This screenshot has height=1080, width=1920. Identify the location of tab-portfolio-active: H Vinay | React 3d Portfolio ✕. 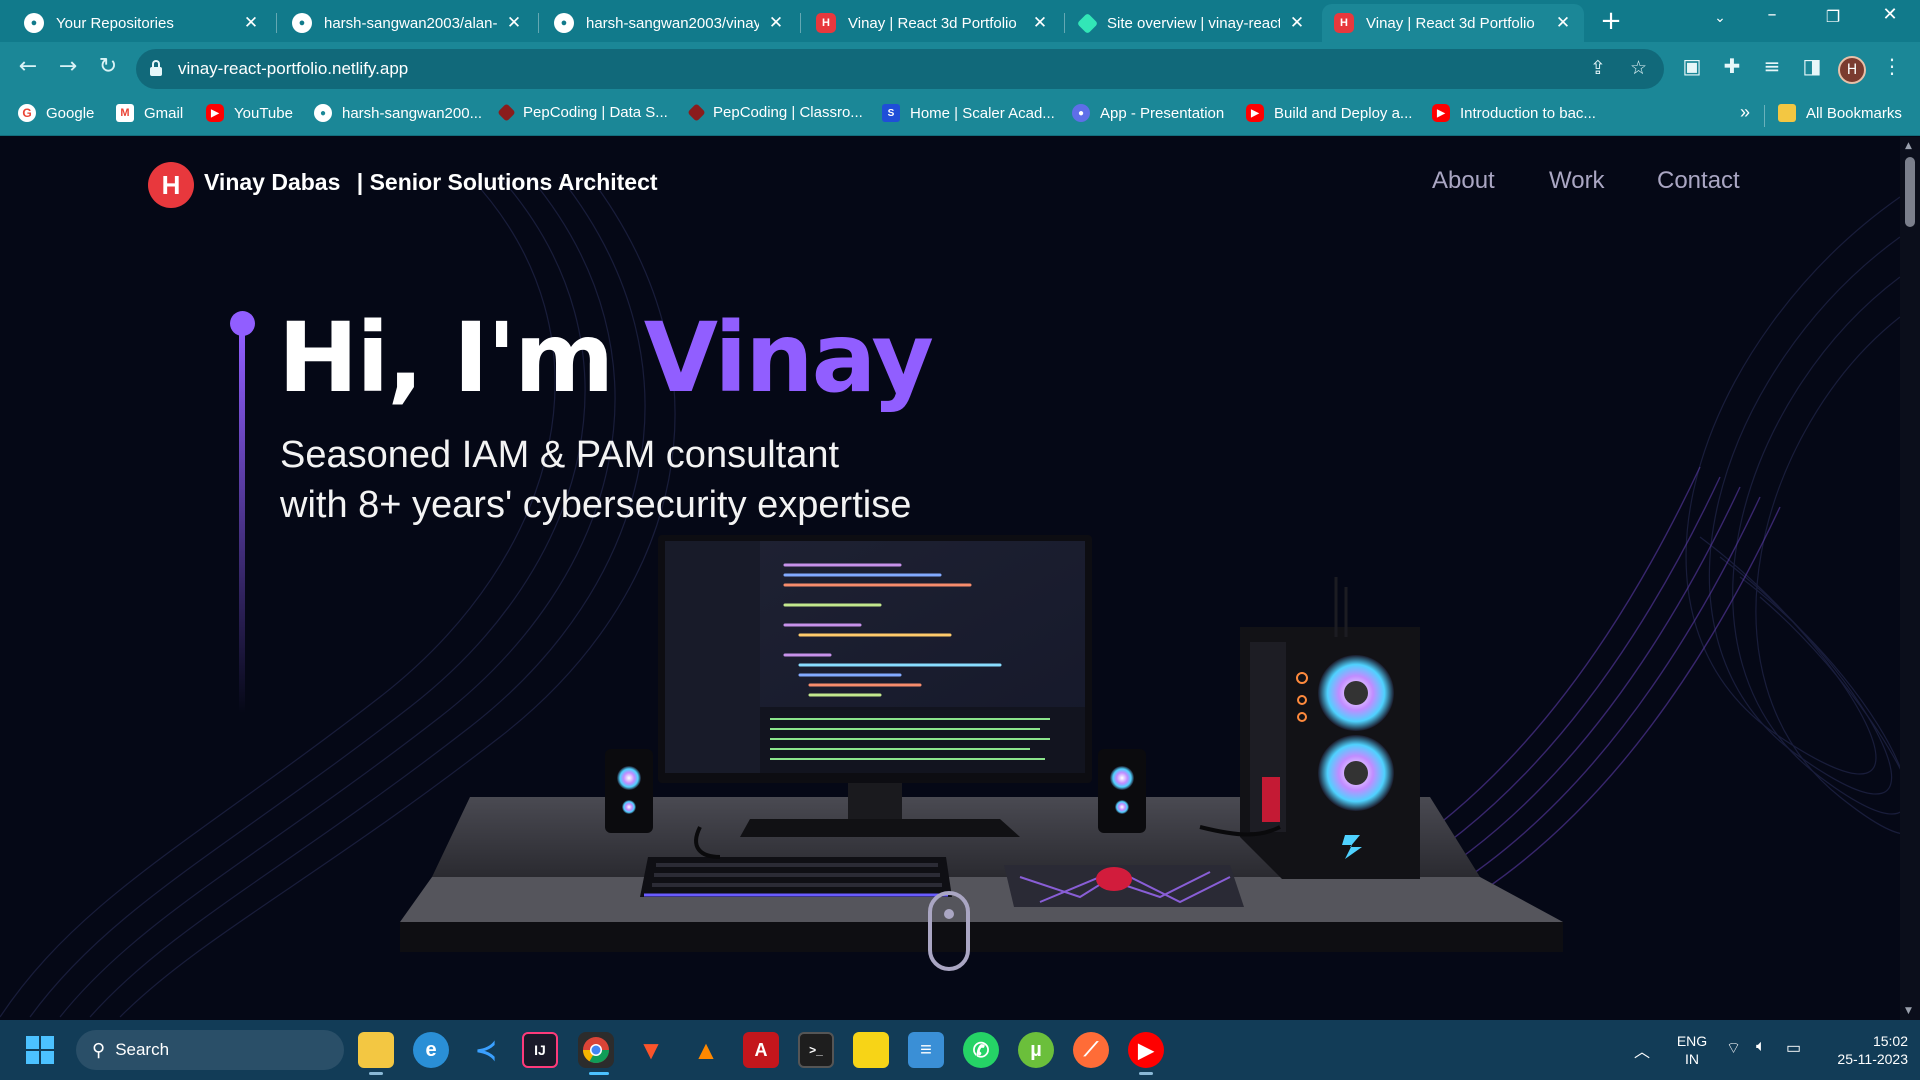
(1453, 23).